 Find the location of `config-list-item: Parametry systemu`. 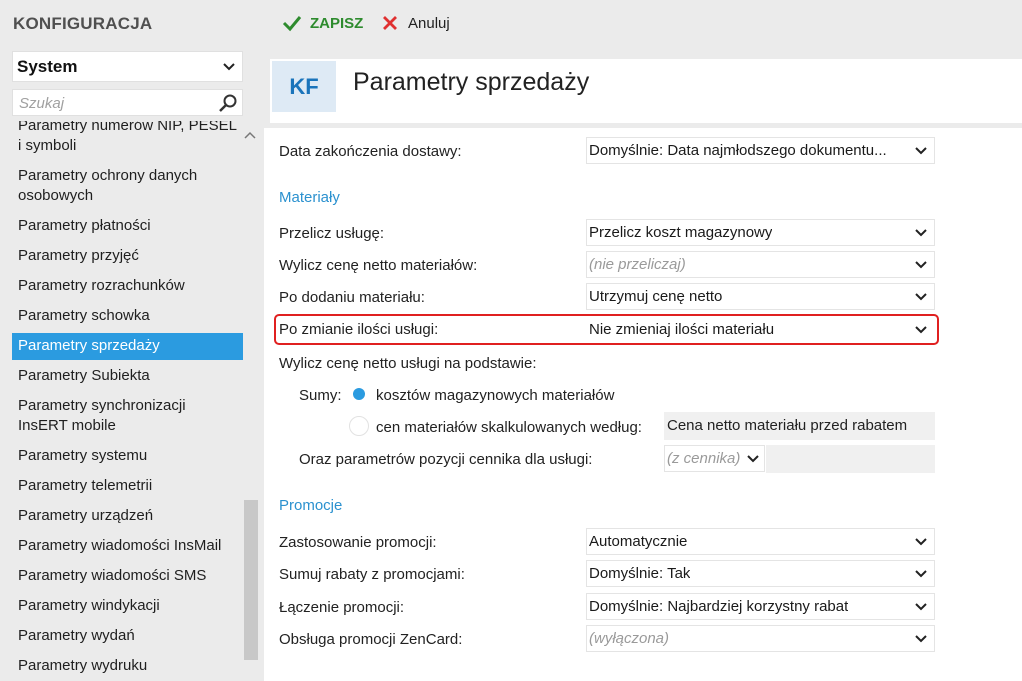

config-list-item: Parametry systemu is located at coordinates (127, 456).